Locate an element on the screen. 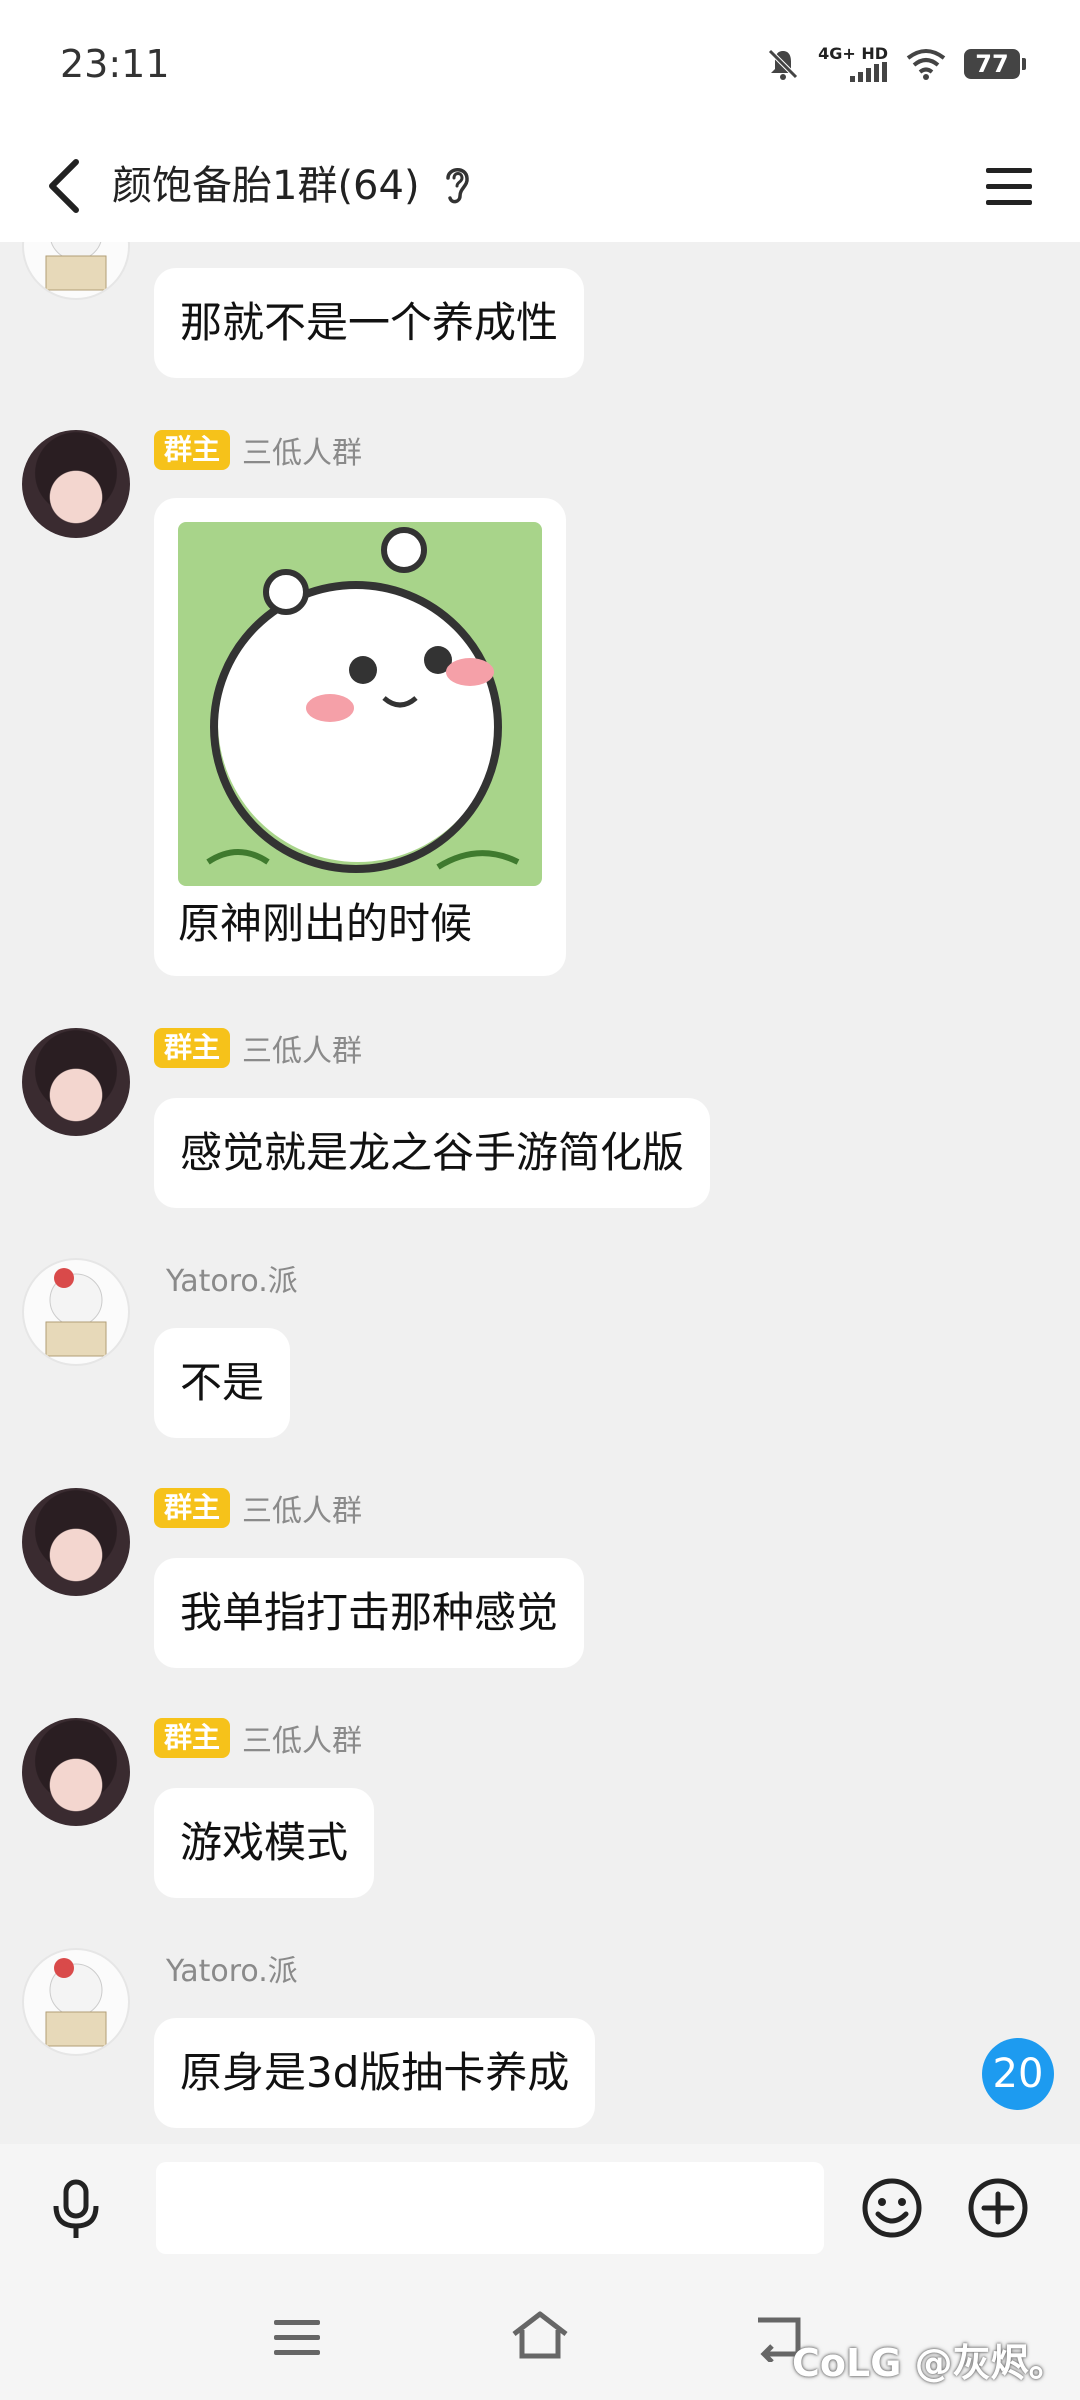  message-text: 游戏模式 is located at coordinates (264, 1842).